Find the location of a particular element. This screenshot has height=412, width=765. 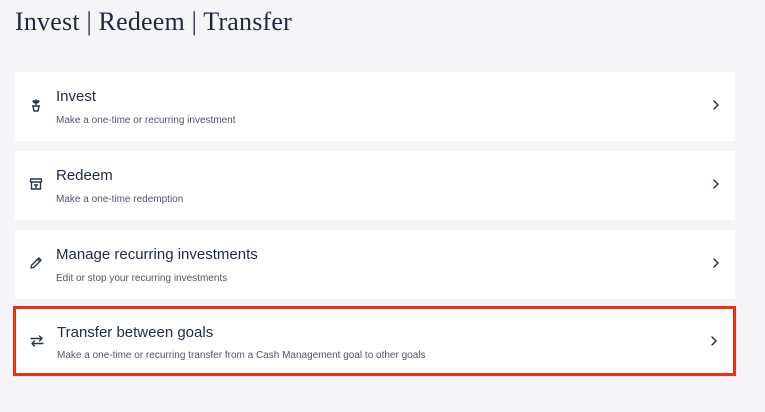

transfer-title: Transfer between goals is located at coordinates (135, 332).